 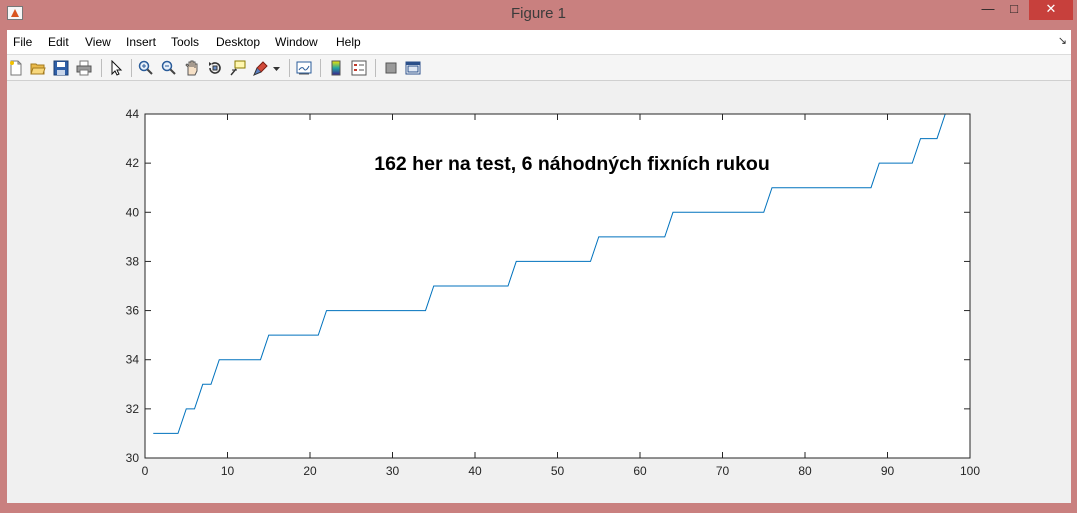 I want to click on x-tick-label: 30, so click(x=393, y=471).